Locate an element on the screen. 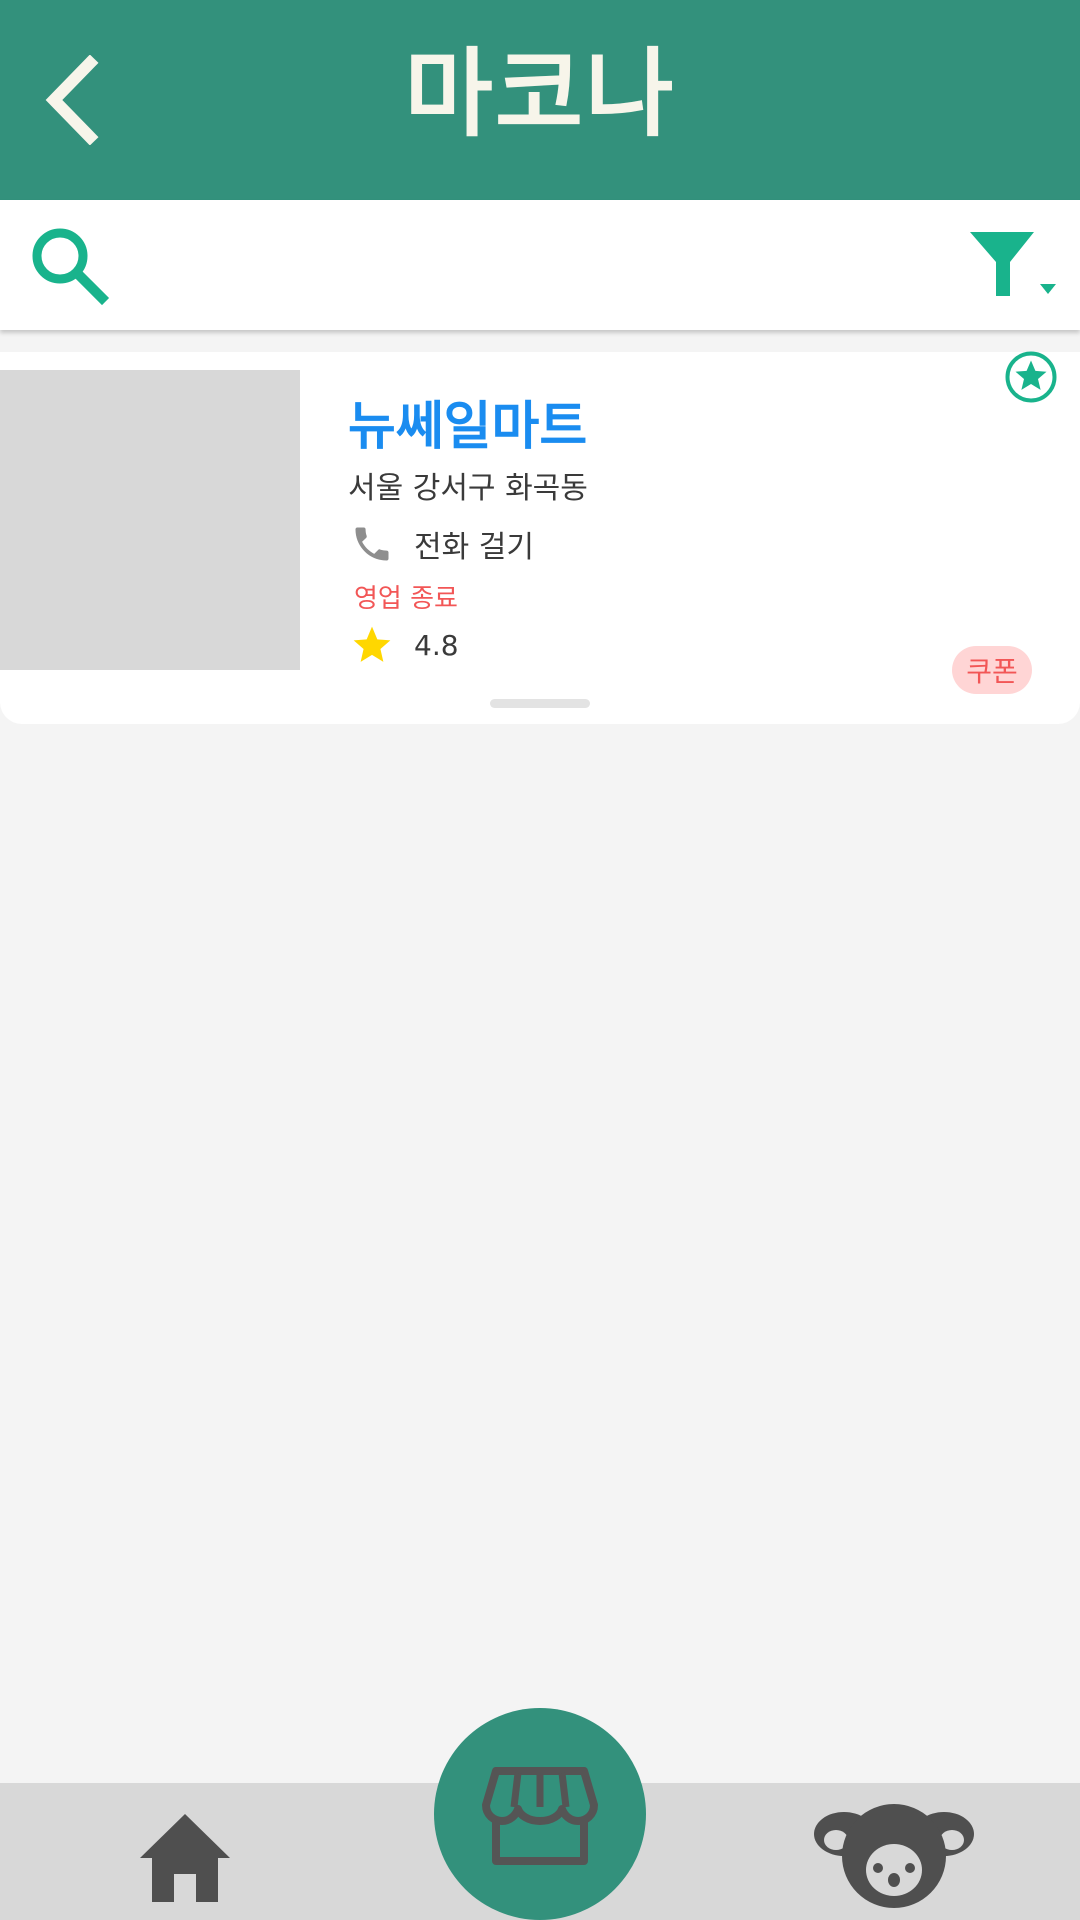 This screenshot has width=1080, height=1920. search-bar is located at coordinates (540, 265).